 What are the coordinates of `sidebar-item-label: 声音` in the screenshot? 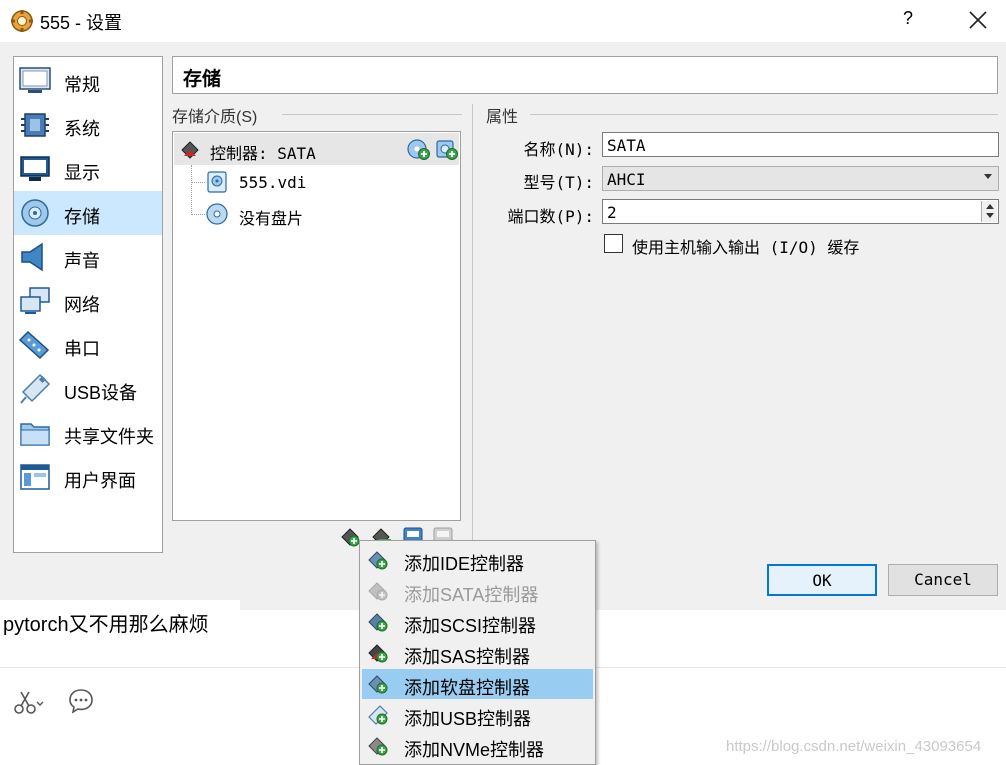 It's located at (82, 261).